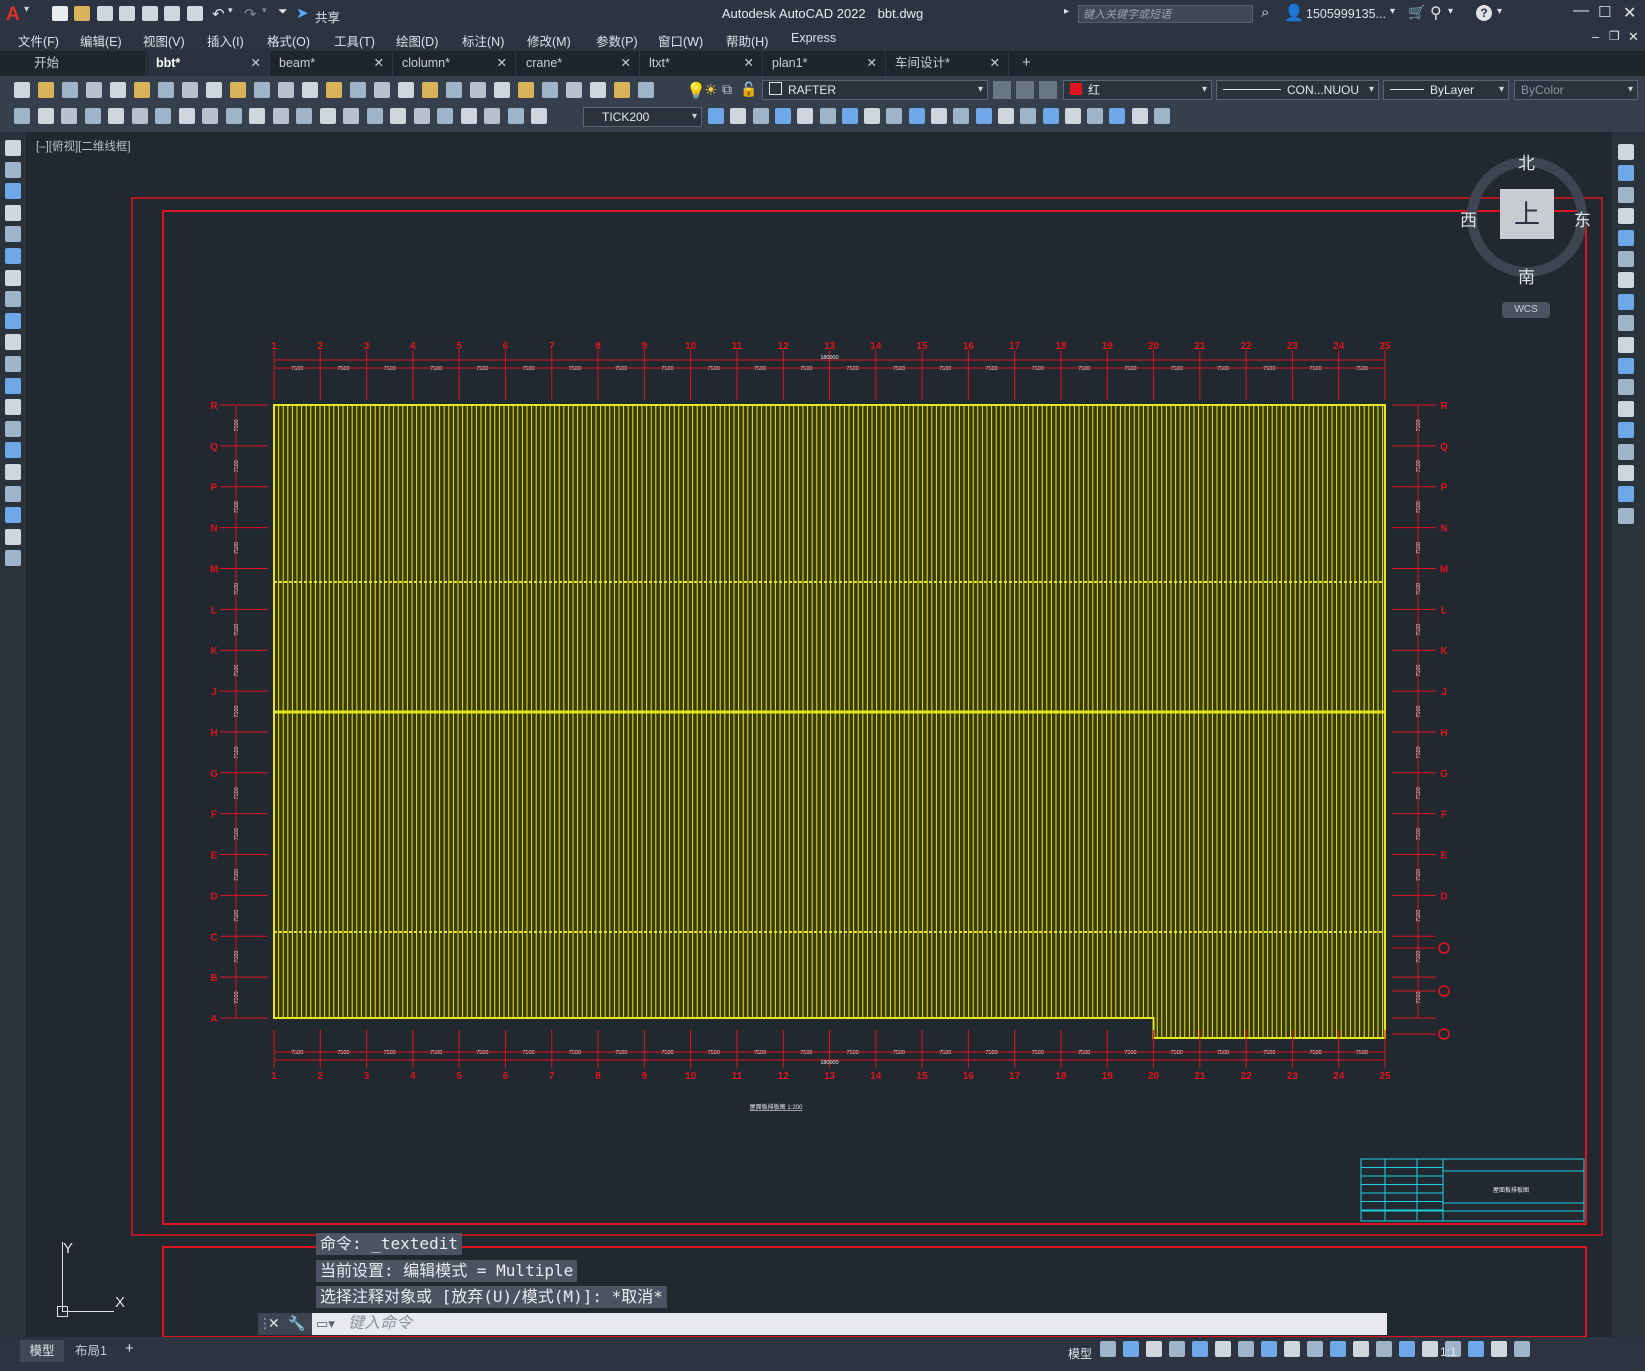 The image size is (1645, 1371). I want to click on layer-states-icon, so click(646, 90).